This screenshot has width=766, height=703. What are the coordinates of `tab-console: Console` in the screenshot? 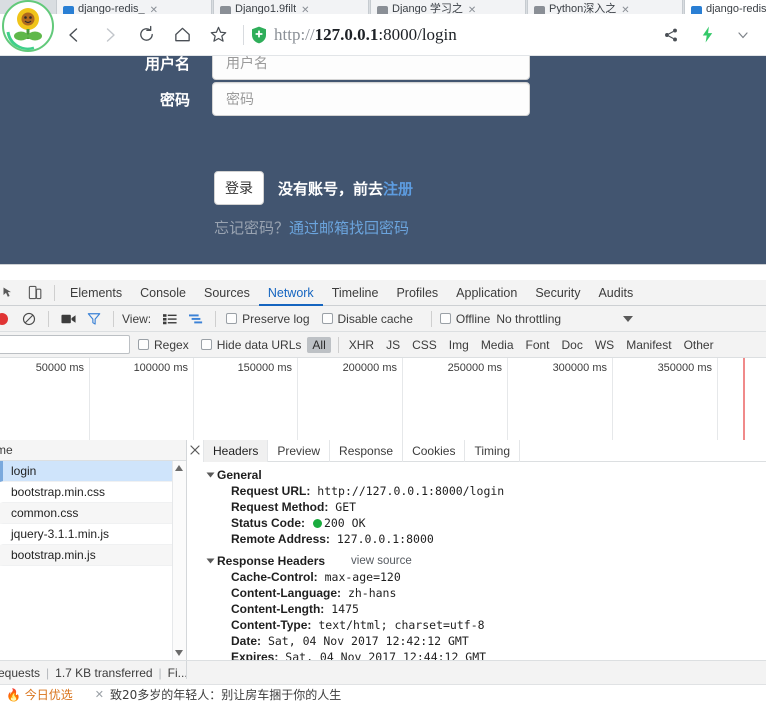 It's located at (163, 293).